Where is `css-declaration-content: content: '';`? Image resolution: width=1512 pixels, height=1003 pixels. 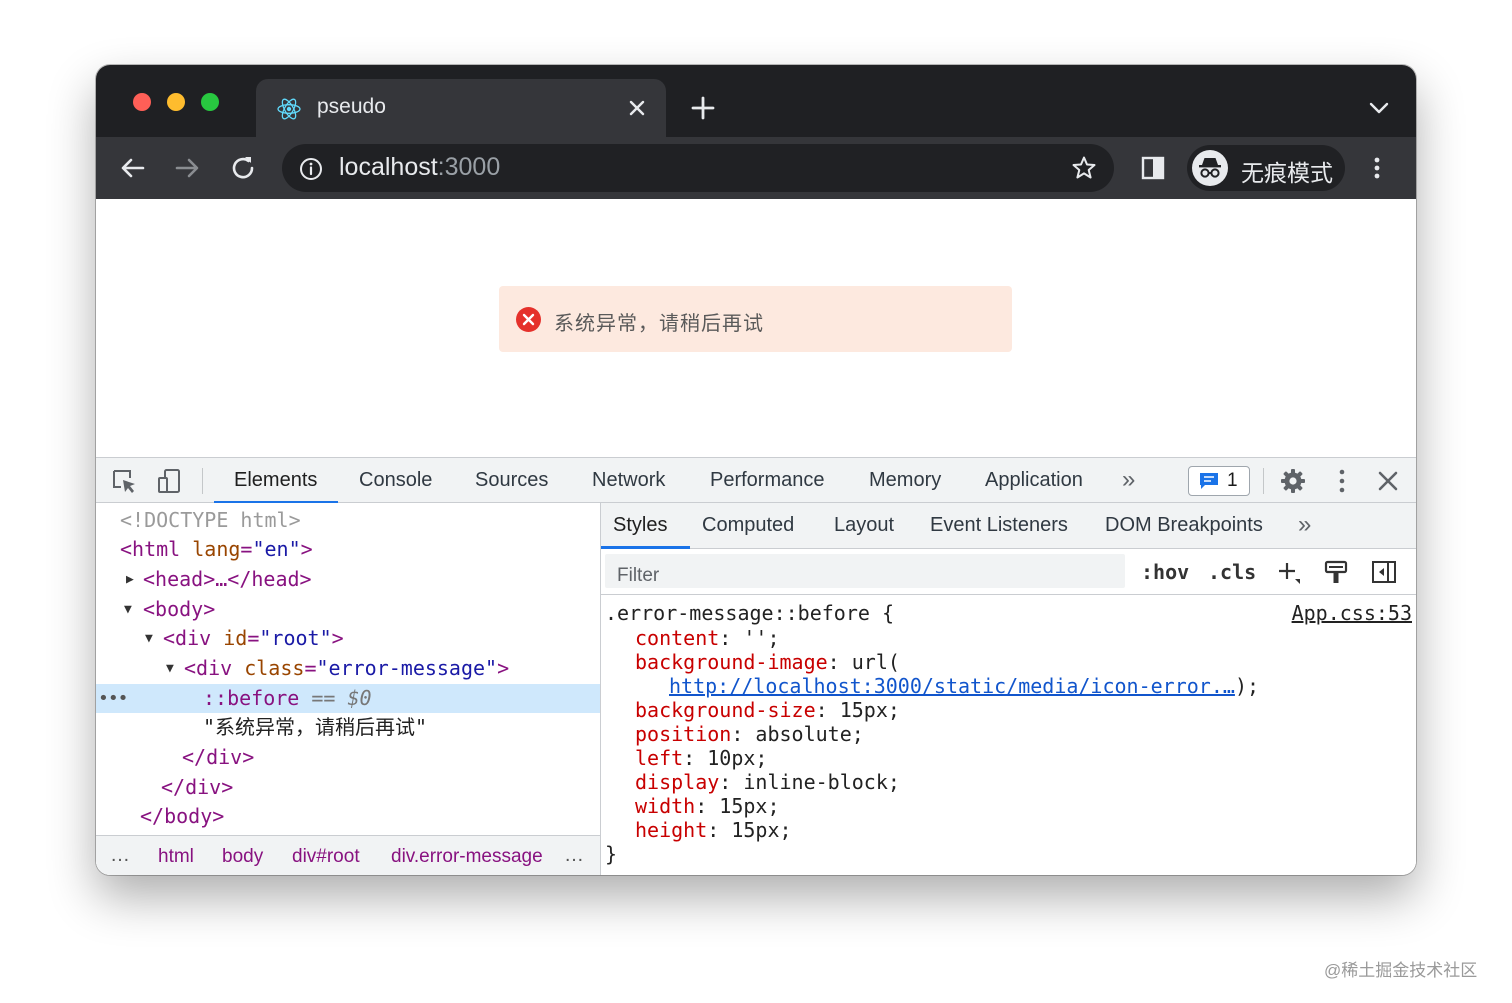 css-declaration-content: content: ''; is located at coordinates (707, 638).